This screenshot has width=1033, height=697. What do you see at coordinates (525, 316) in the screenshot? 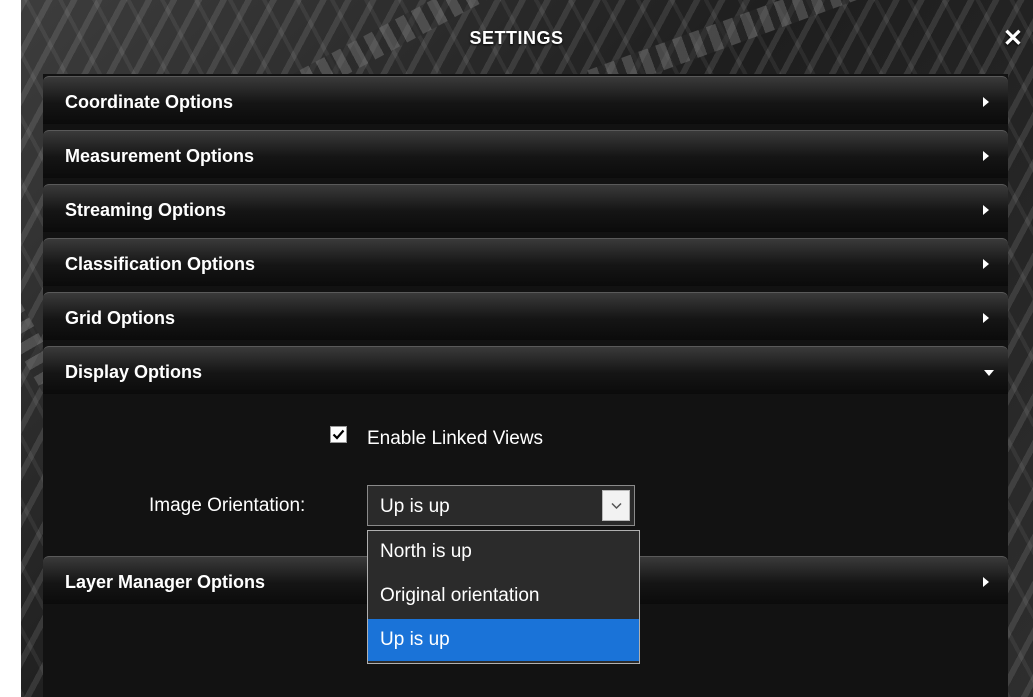
I see `section-grid-options: Grid Options` at bounding box center [525, 316].